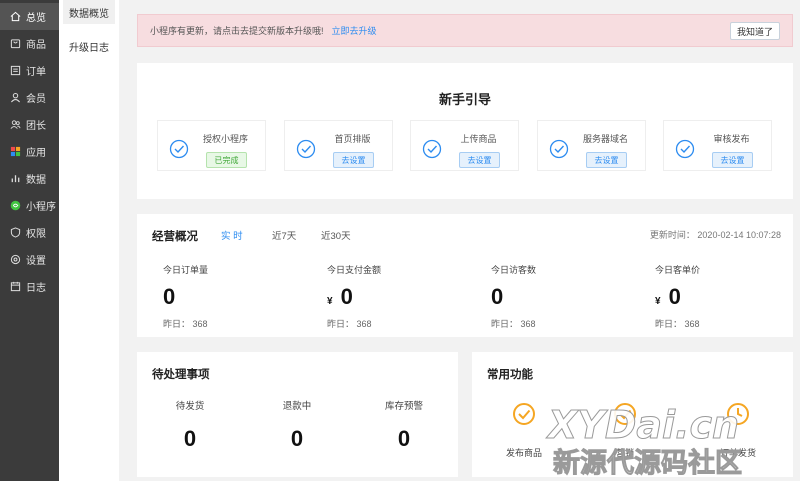 Image resolution: width=800 pixels, height=481 pixels. What do you see at coordinates (297, 425) in the screenshot?
I see `pending-refunding: 退款中 0` at bounding box center [297, 425].